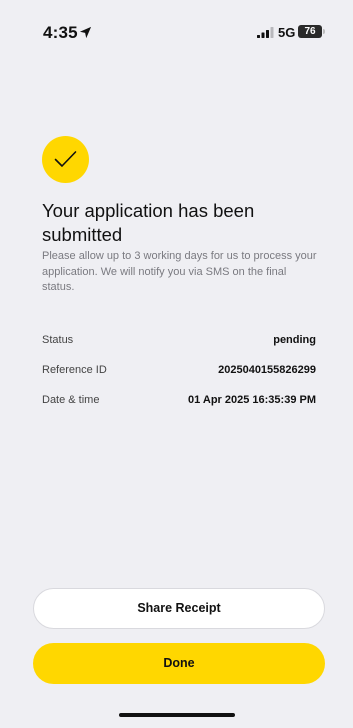  Describe the element at coordinates (177, 715) in the screenshot. I see `home-indicator` at that location.